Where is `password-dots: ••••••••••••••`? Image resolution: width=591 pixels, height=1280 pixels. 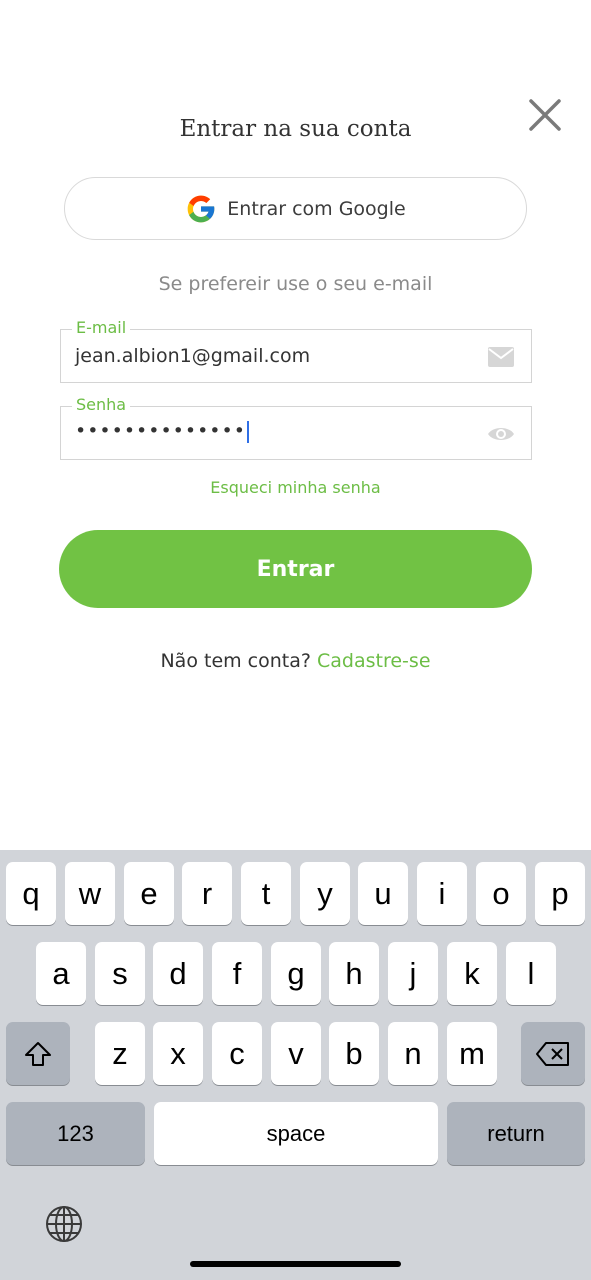
password-dots: •••••••••••••• is located at coordinates (160, 431).